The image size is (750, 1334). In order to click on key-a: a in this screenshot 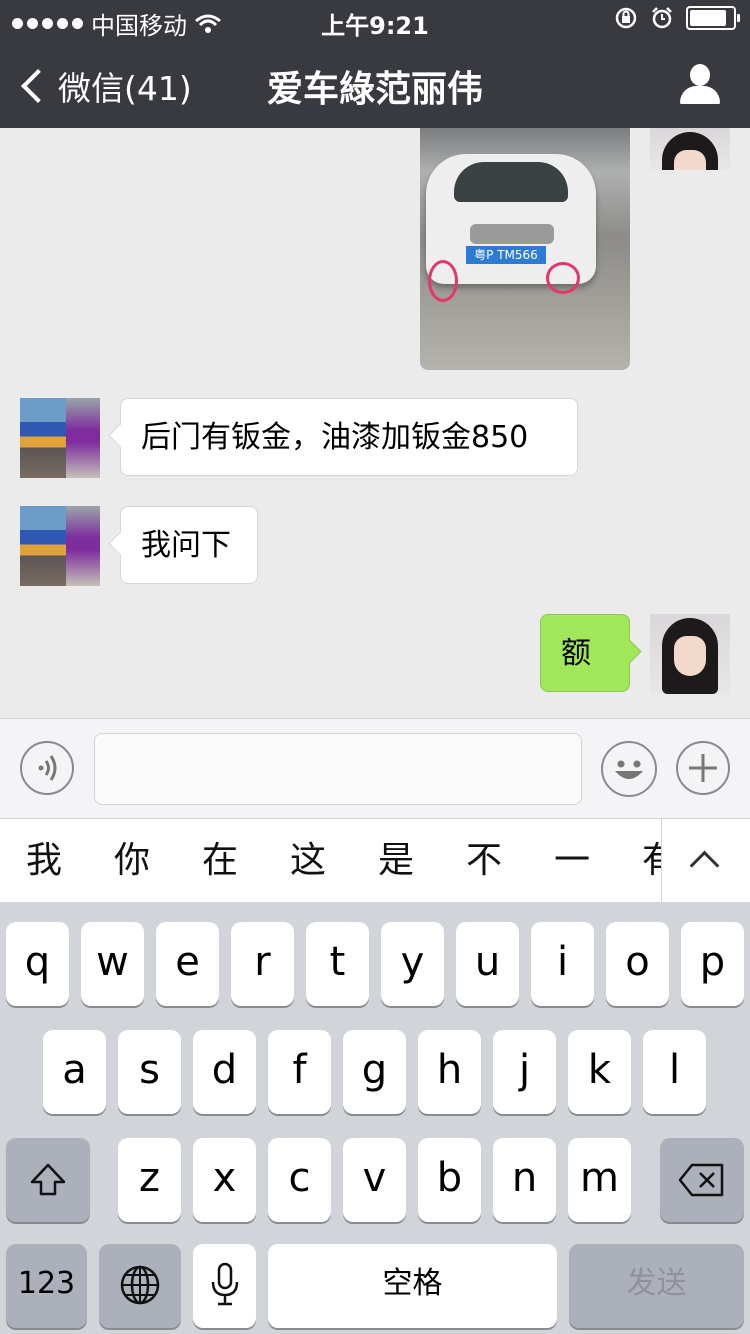, I will do `click(74, 1072)`.